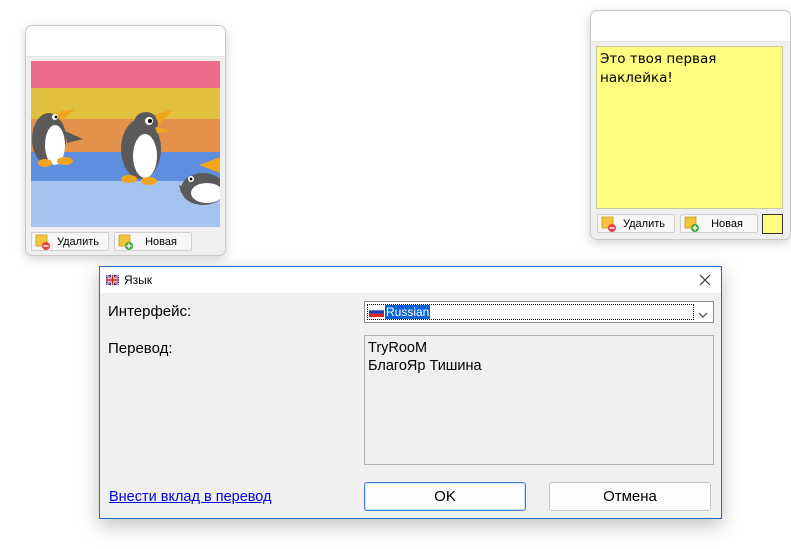 The image size is (791, 549). Describe the element at coordinates (161, 241) in the screenshot. I see `new-sticker-label: Новая` at that location.